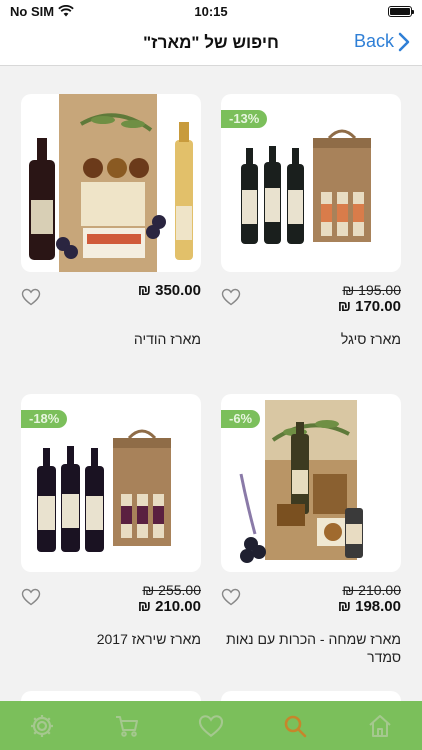  I want to click on status-left: No SIM, so click(80, 11).